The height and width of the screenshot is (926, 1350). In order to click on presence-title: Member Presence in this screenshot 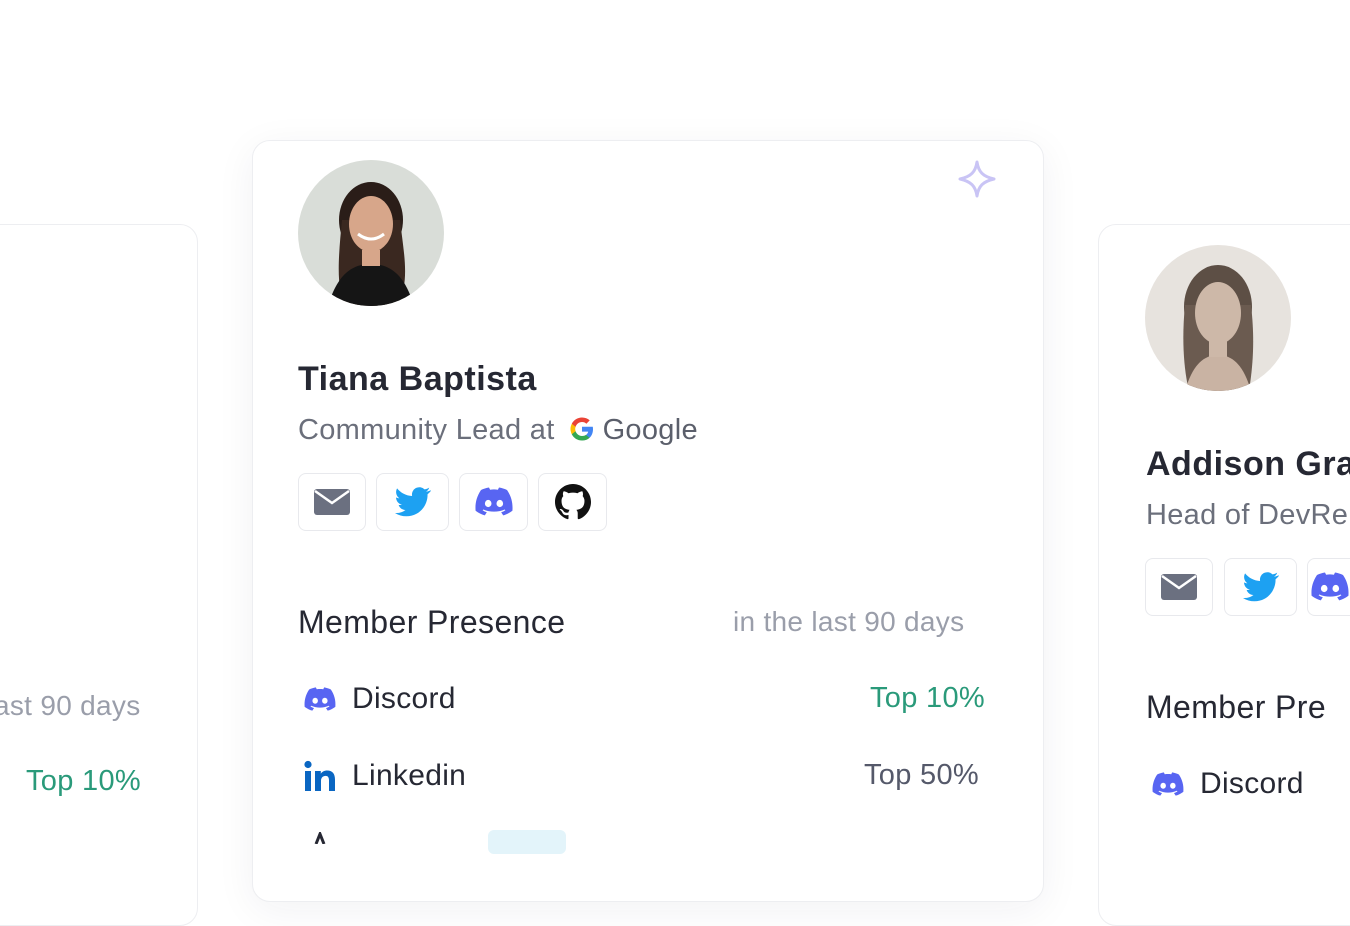, I will do `click(432, 622)`.